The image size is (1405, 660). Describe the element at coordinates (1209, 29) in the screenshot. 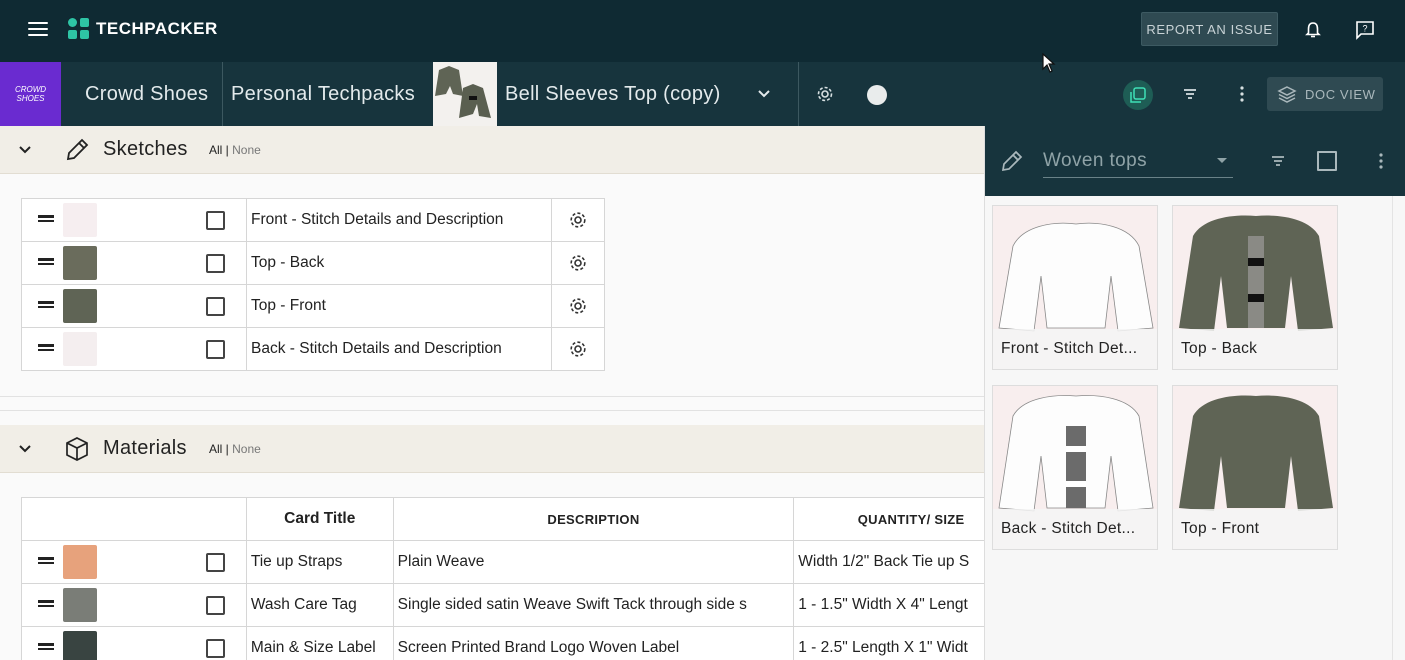

I see `report-issue-button: REPORT AN ISSUE` at that location.